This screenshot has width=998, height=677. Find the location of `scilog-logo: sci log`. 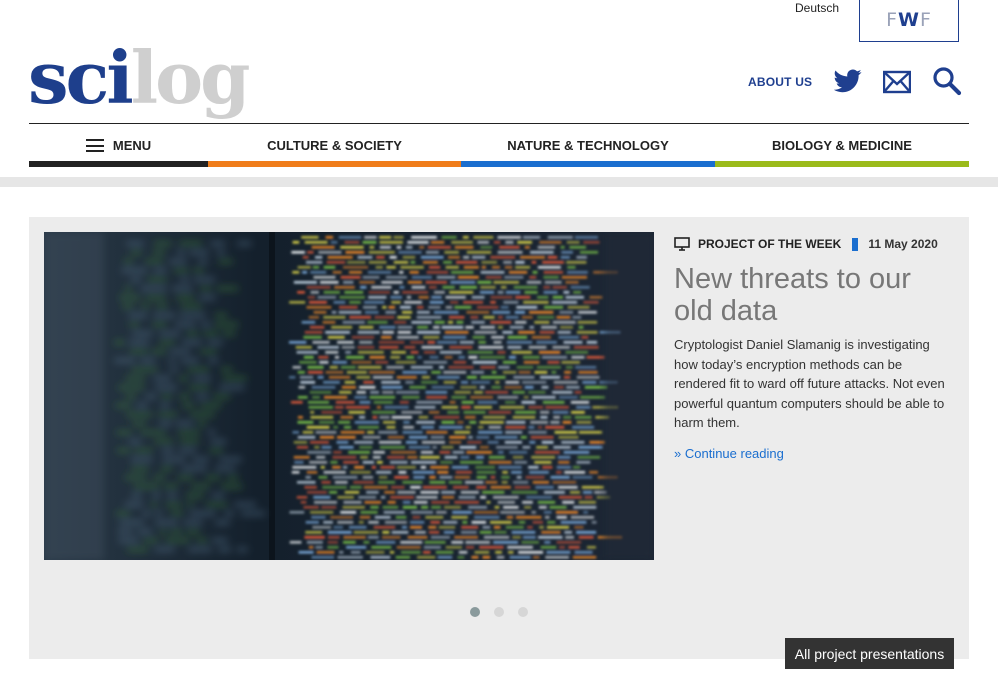

scilog-logo: sci log is located at coordinates (139, 64).